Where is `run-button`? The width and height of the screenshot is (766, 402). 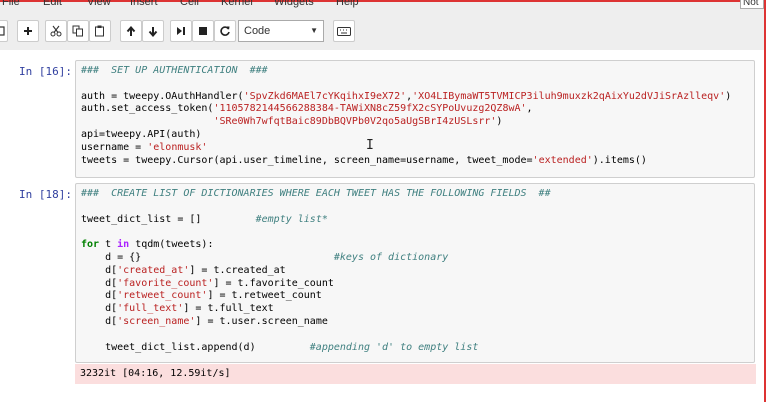 run-button is located at coordinates (181, 31).